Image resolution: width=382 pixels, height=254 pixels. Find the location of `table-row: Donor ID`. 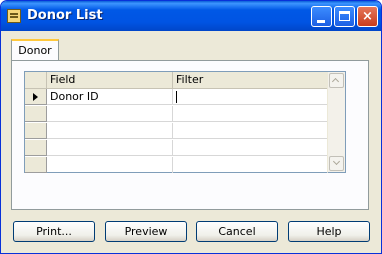

table-row: Donor ID is located at coordinates (185, 97).